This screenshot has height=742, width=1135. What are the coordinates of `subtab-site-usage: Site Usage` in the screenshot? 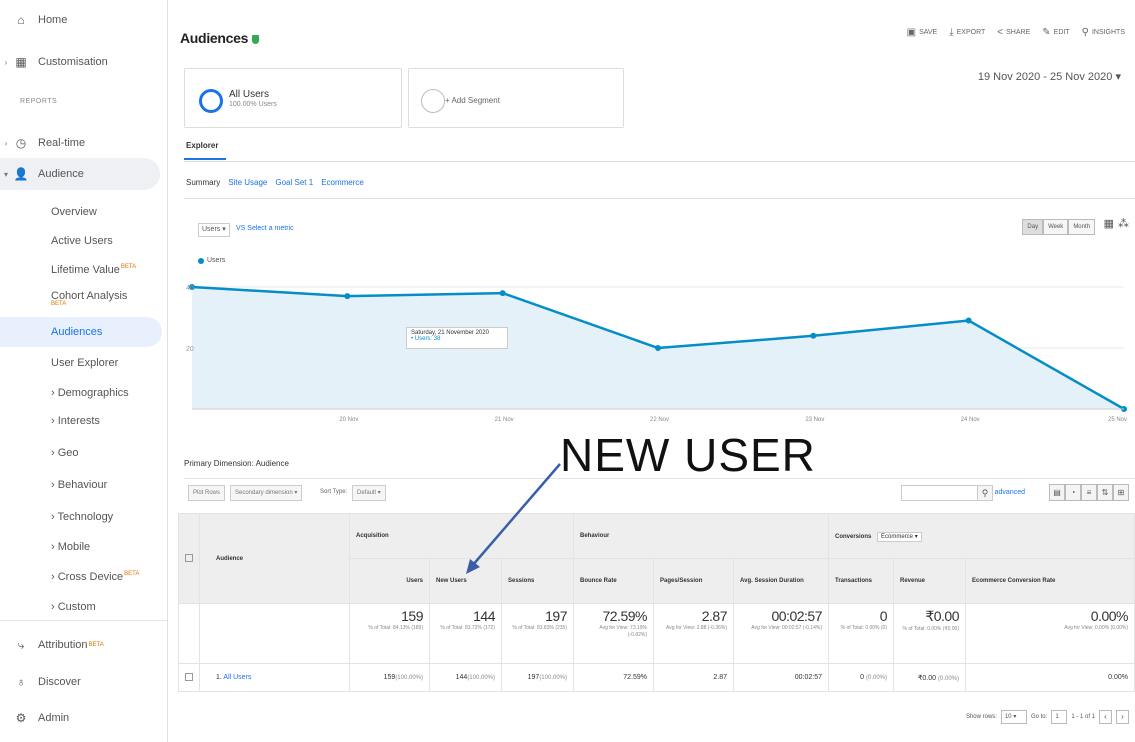 It's located at (247, 182).